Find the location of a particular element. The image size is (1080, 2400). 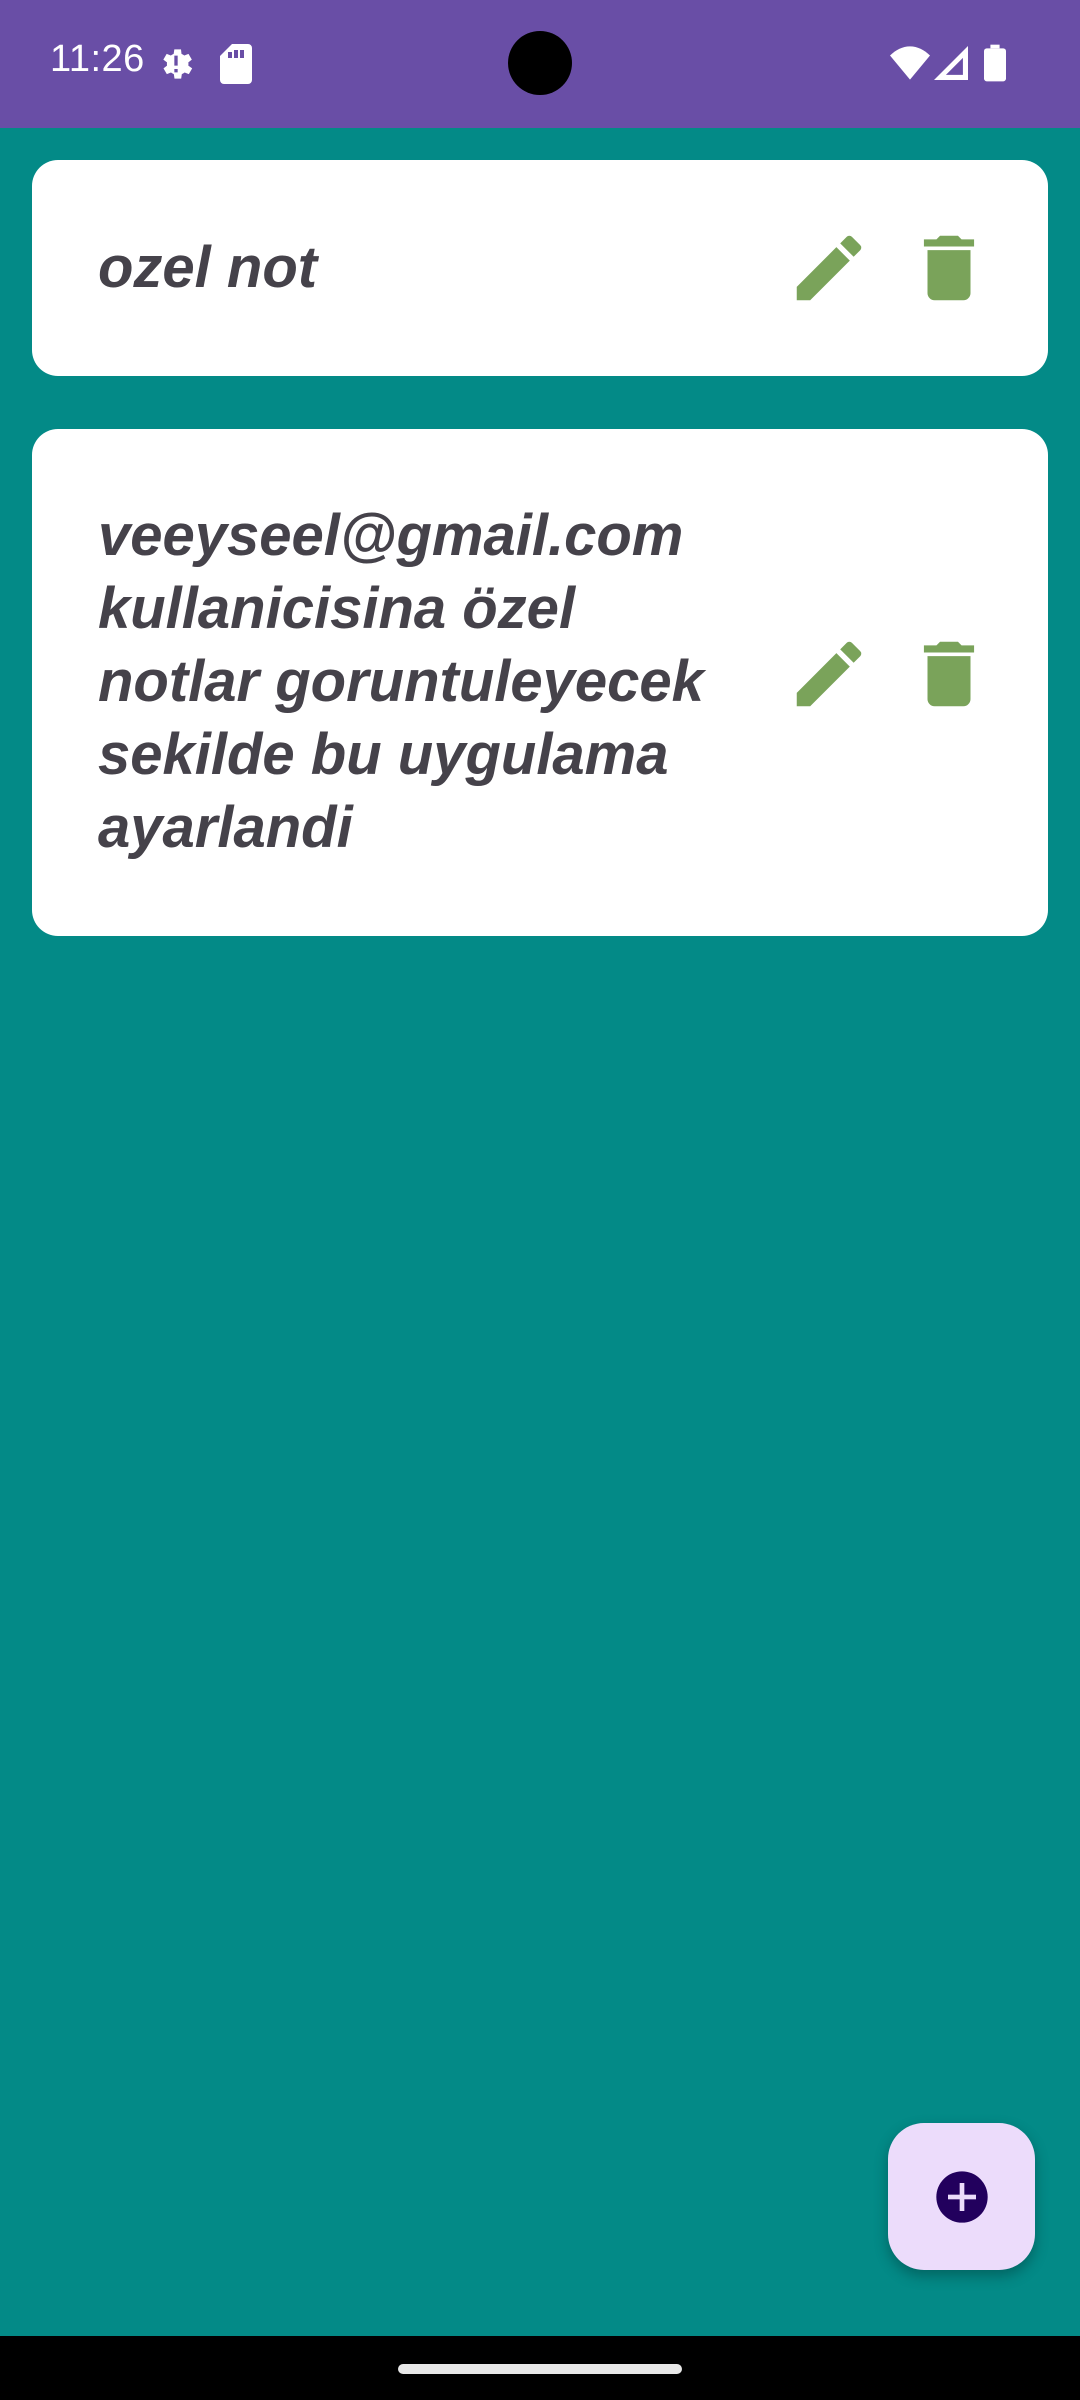

navigation-bar is located at coordinates (540, 2368).